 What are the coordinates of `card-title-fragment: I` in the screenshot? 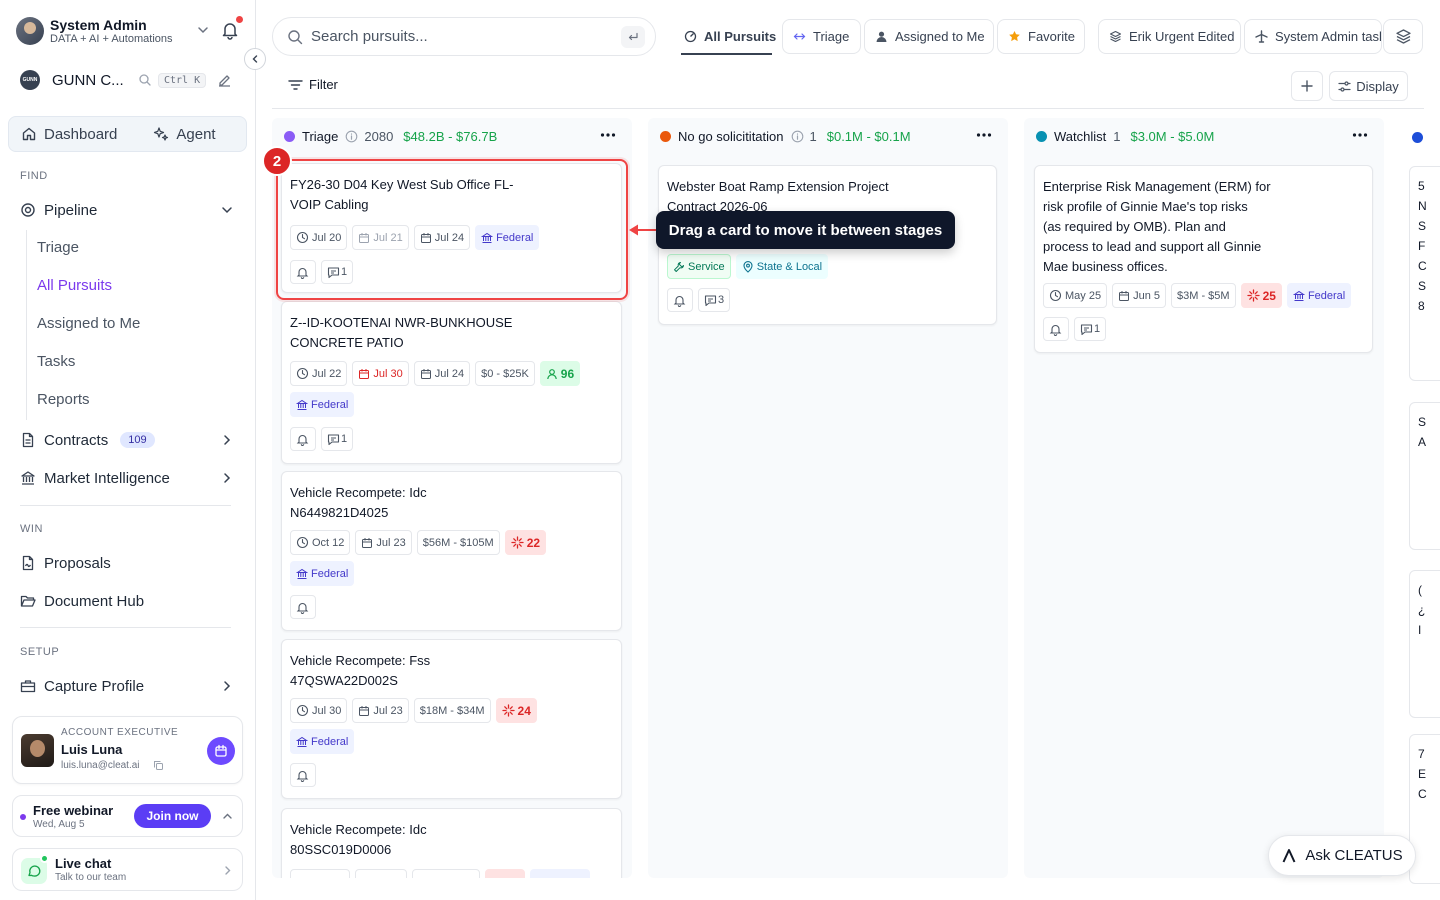 It's located at (1420, 630).